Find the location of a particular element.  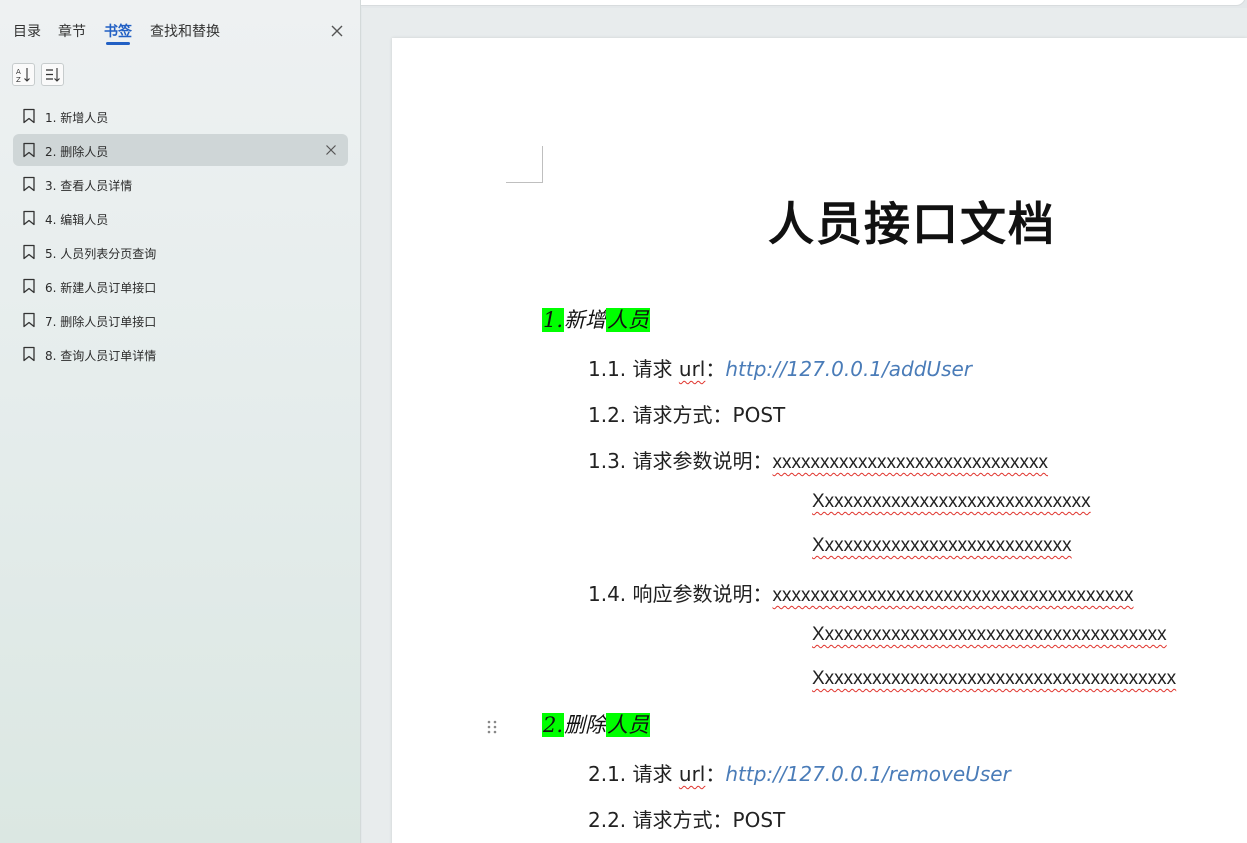

item-value: xxxxxxxxxxxxxxxxxxxxxxxxxxxxxxxxxxxxxx is located at coordinates (953, 595).